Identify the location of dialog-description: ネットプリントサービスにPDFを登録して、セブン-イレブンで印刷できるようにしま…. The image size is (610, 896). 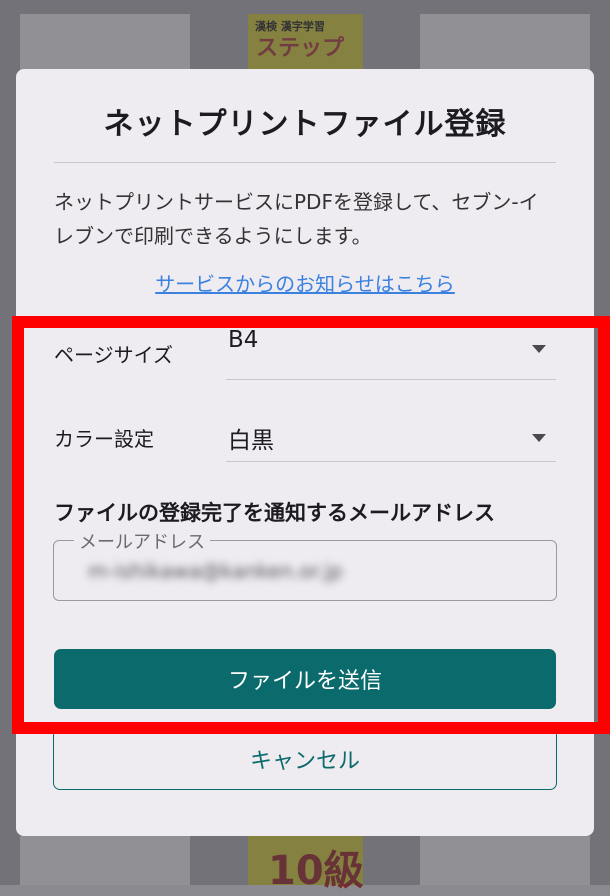
(296, 219).